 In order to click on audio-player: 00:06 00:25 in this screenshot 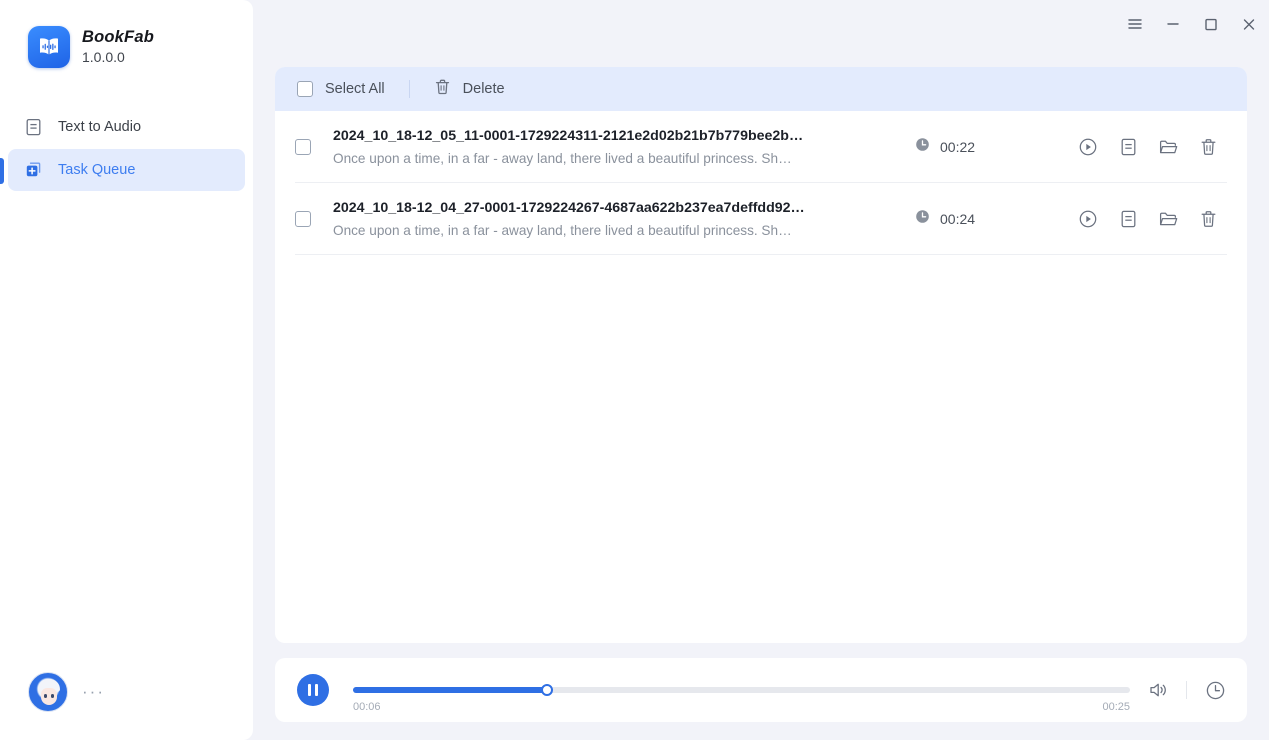, I will do `click(761, 690)`.